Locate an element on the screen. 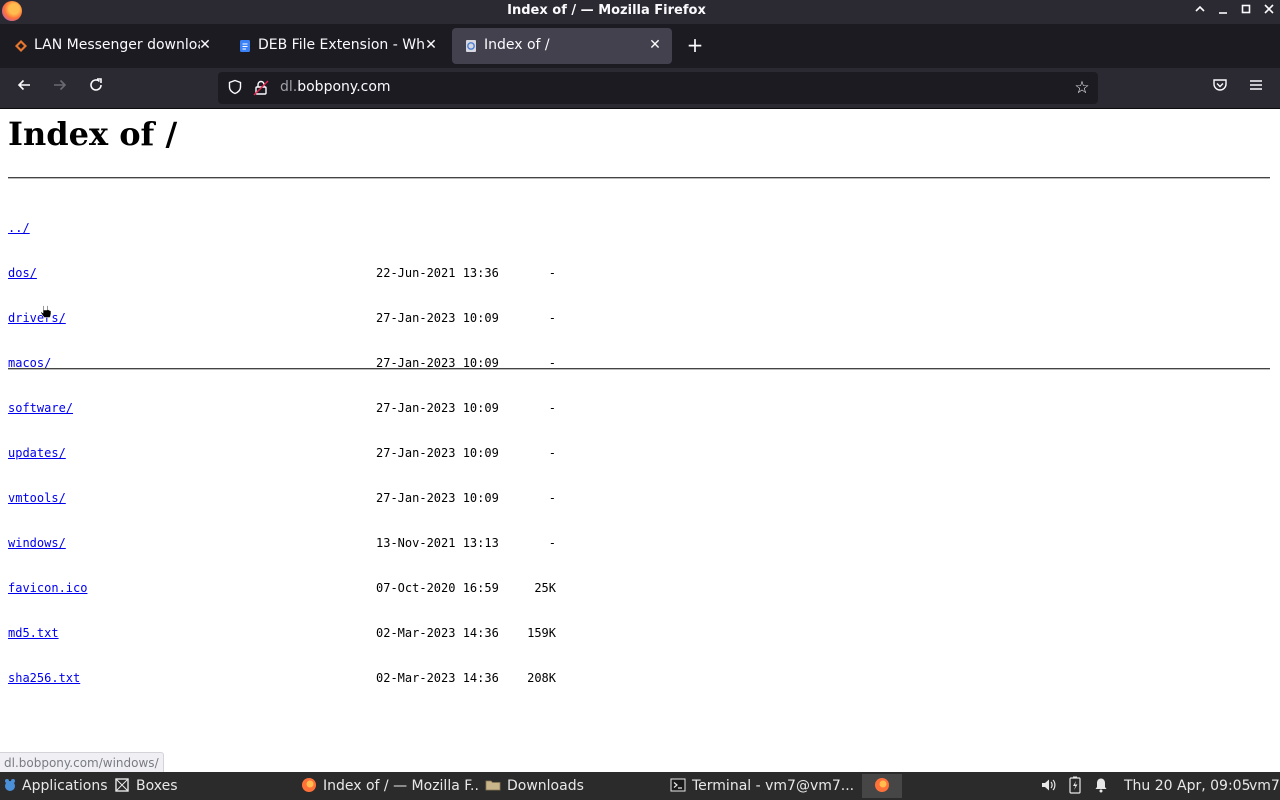 This screenshot has height=800, width=1280. entry-date: 13-Nov-2021 13:13 is located at coordinates (437, 543).